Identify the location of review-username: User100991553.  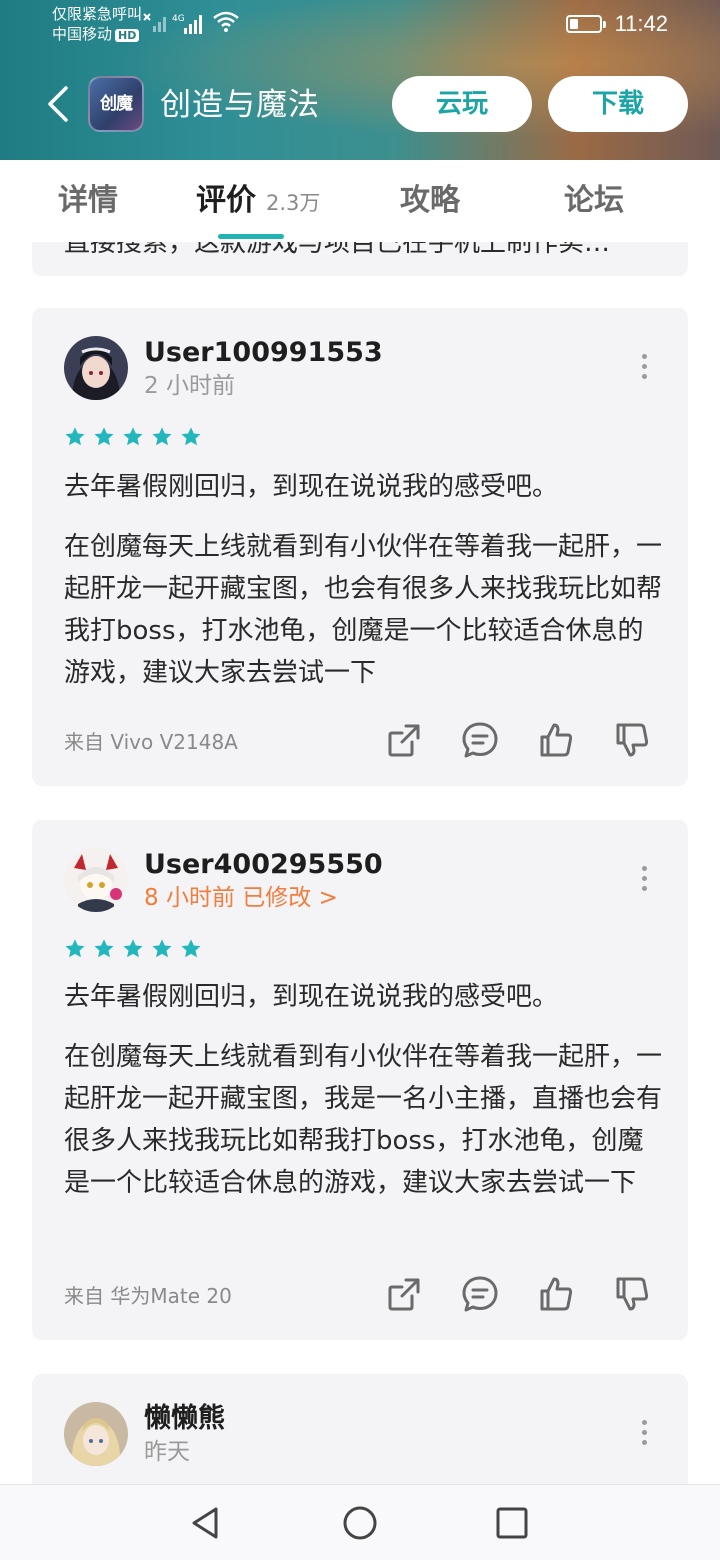
(263, 353).